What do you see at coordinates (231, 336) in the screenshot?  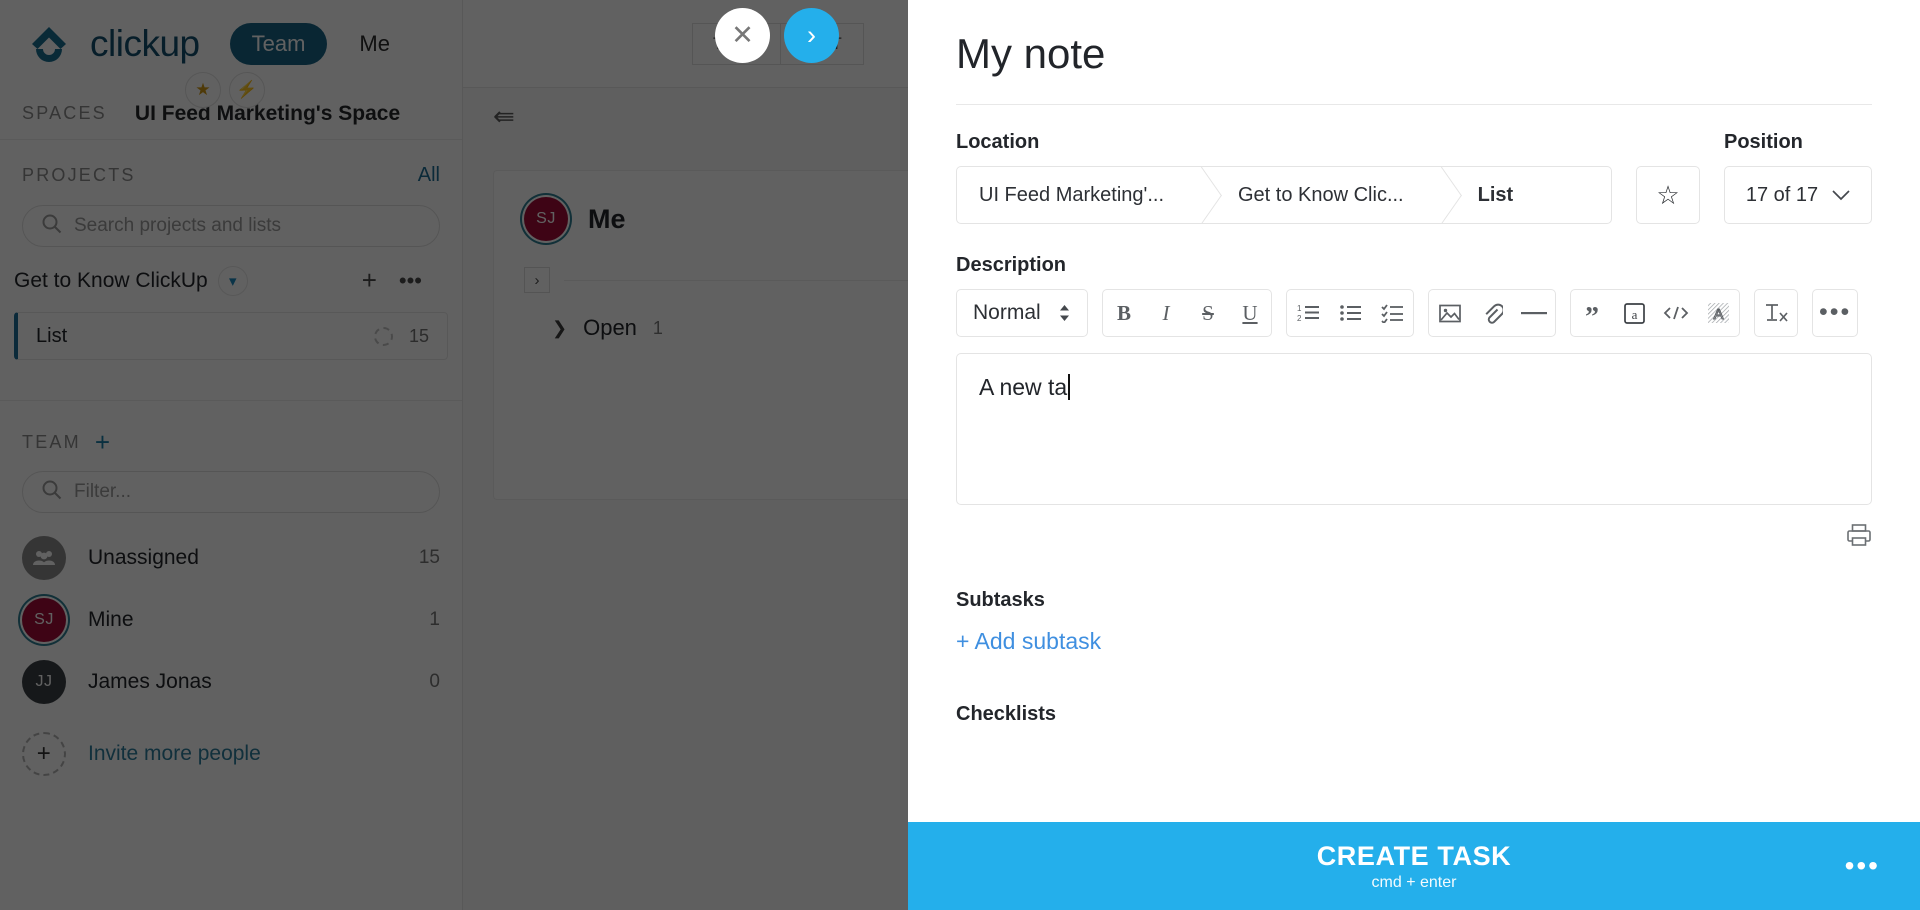 I see `sidebar-item-list: List 15` at bounding box center [231, 336].